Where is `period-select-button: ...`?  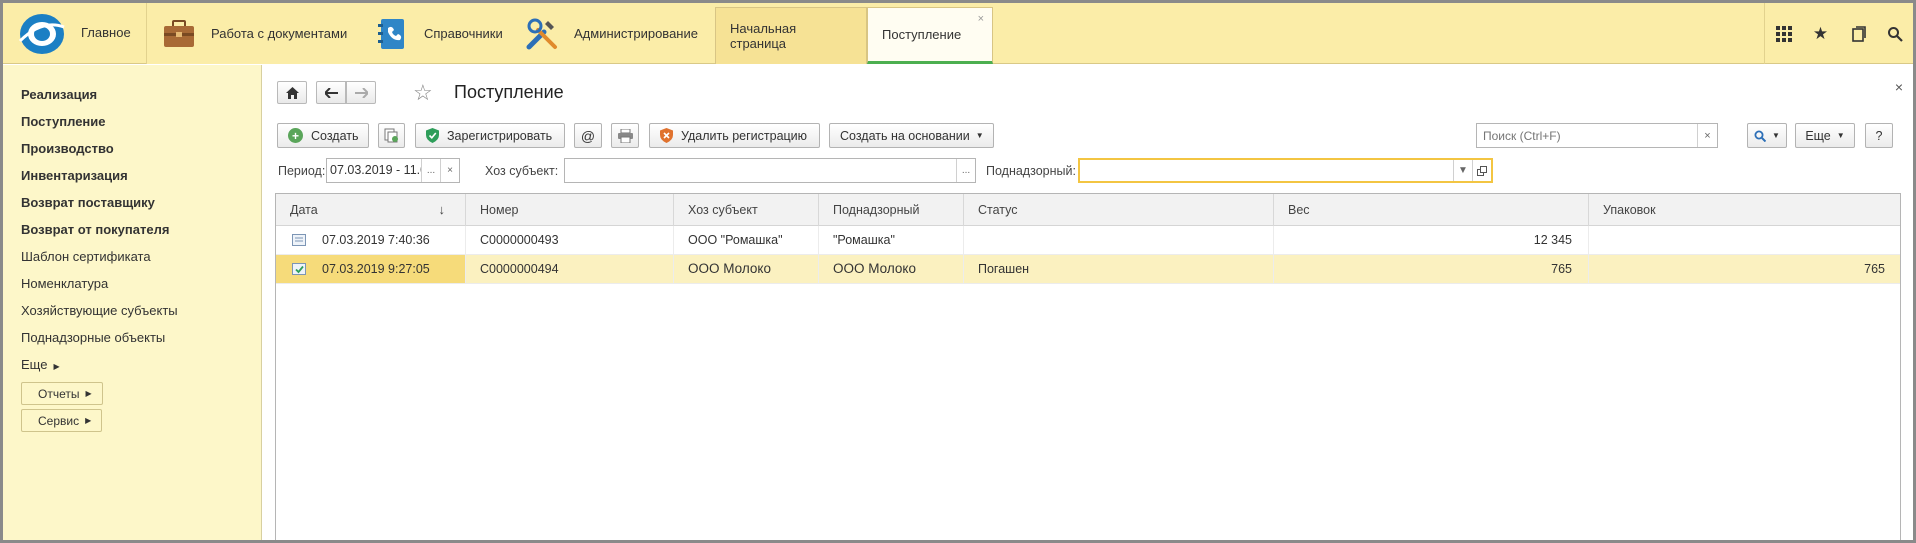 period-select-button: ... is located at coordinates (430, 170).